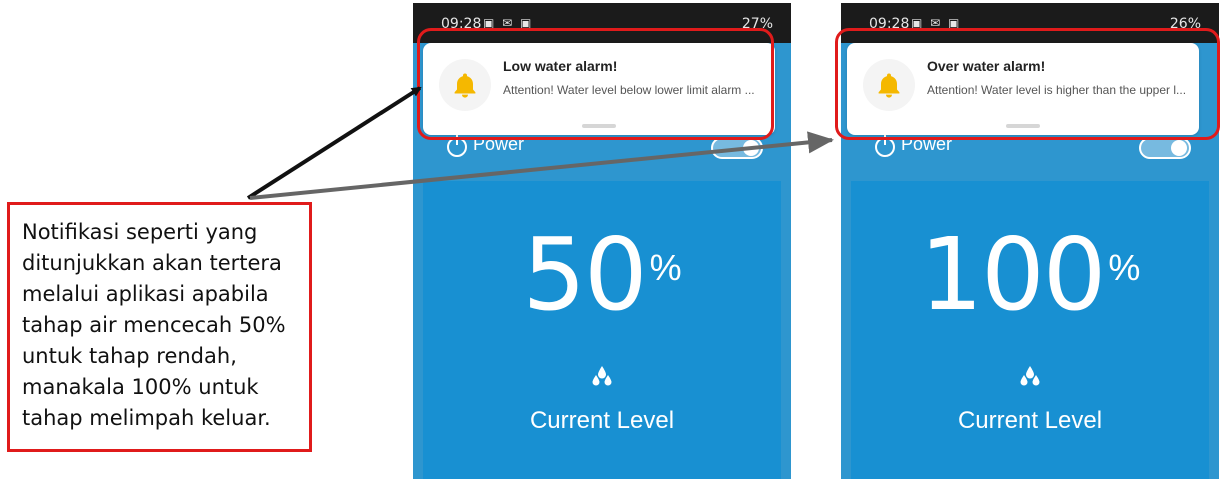 This screenshot has height=486, width=1222. I want to click on highlight-box-low-notification, so click(595, 84).